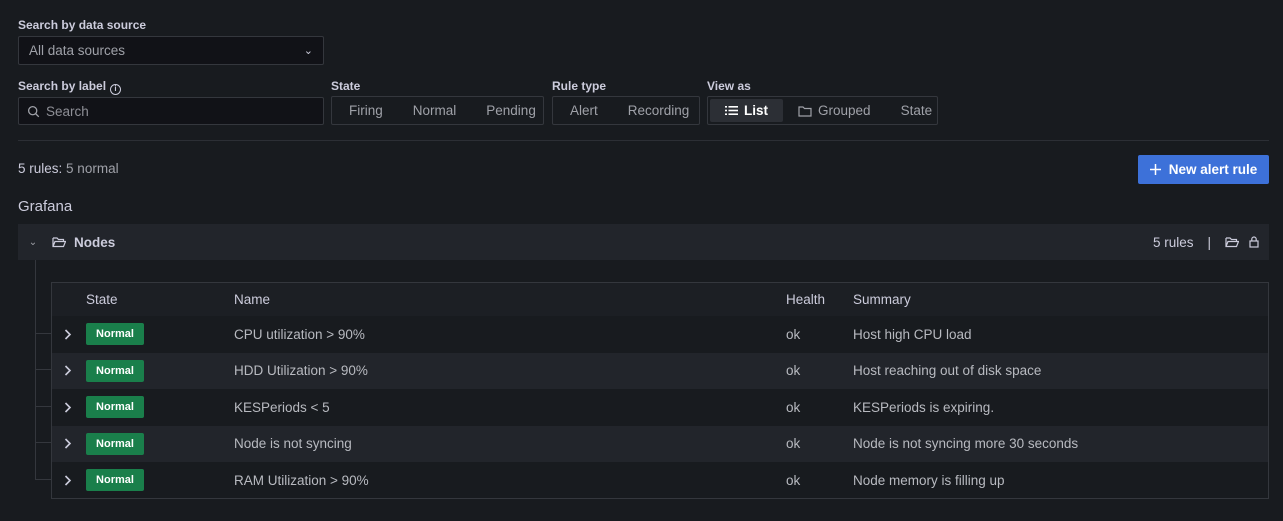  I want to click on label-search-placeholder: Search, so click(67, 111).